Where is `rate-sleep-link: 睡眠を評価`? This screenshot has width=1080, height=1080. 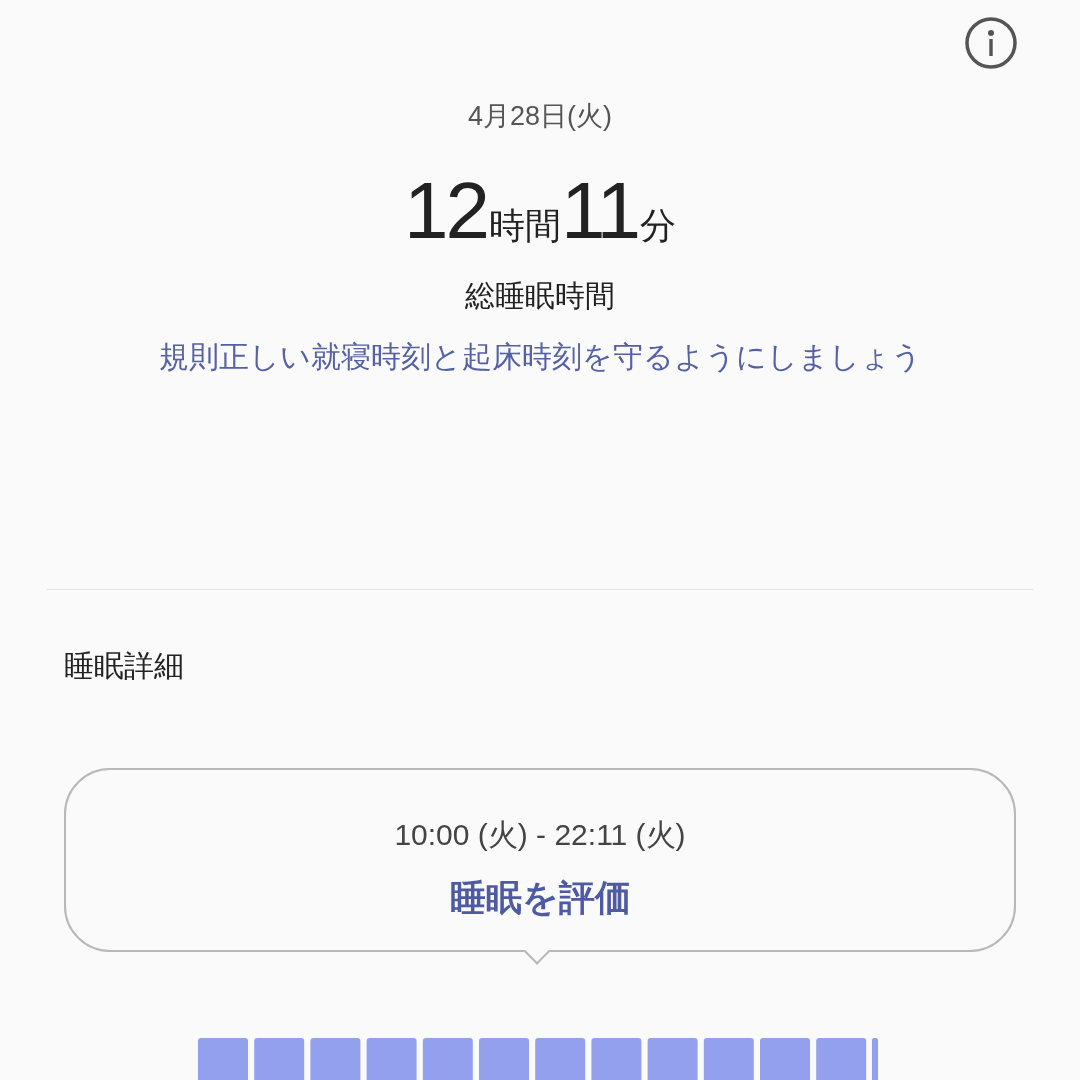
rate-sleep-link: 睡眠を評価 is located at coordinates (540, 898).